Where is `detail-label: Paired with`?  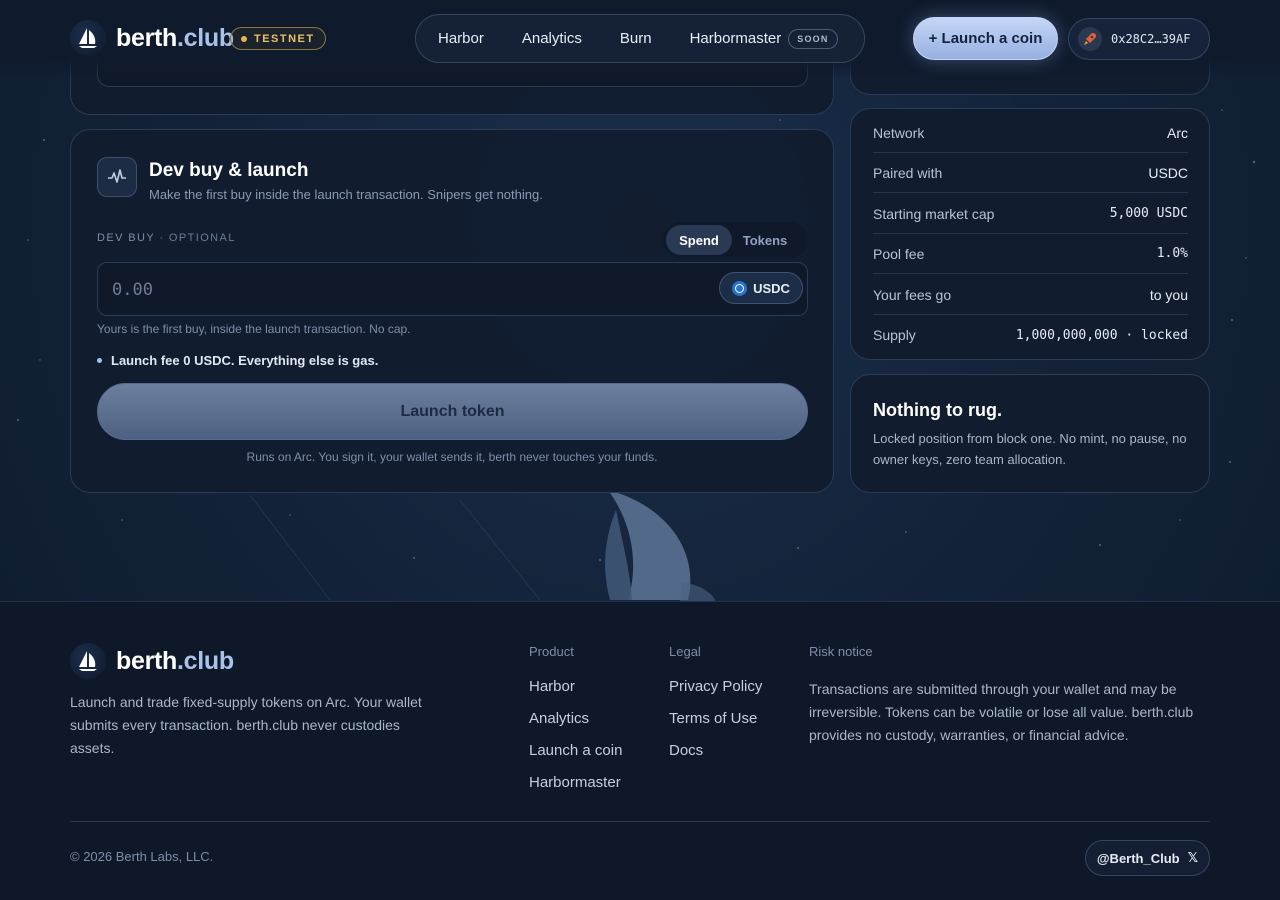
detail-label: Paired with is located at coordinates (908, 172).